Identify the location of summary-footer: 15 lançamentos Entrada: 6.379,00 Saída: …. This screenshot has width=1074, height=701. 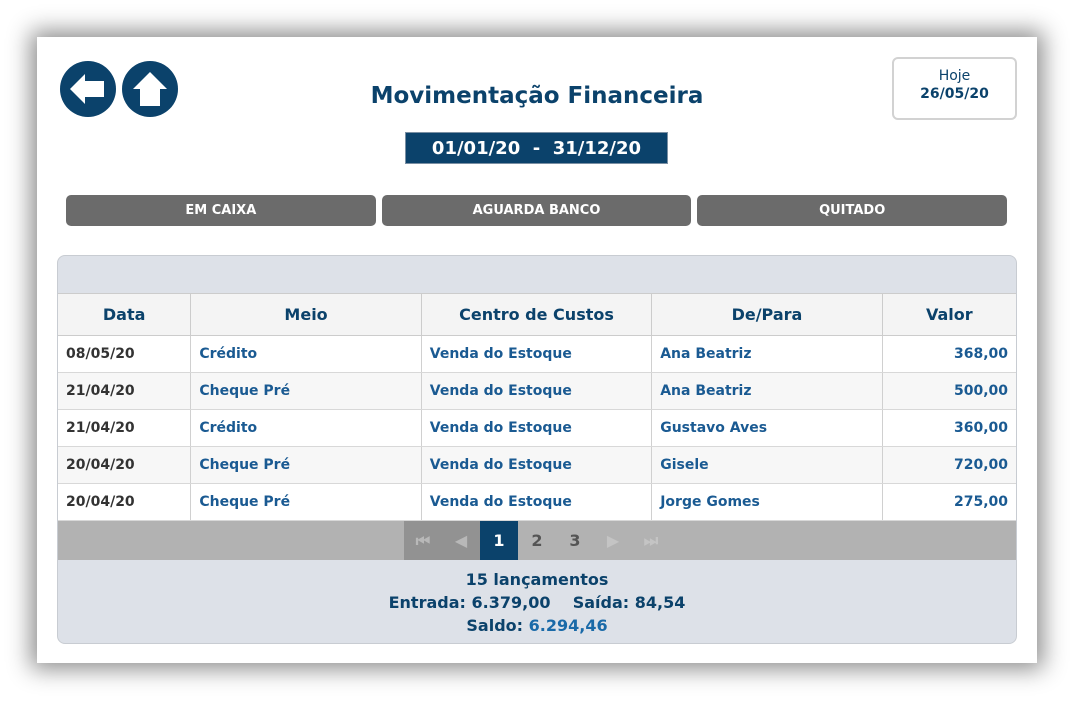
(537, 598).